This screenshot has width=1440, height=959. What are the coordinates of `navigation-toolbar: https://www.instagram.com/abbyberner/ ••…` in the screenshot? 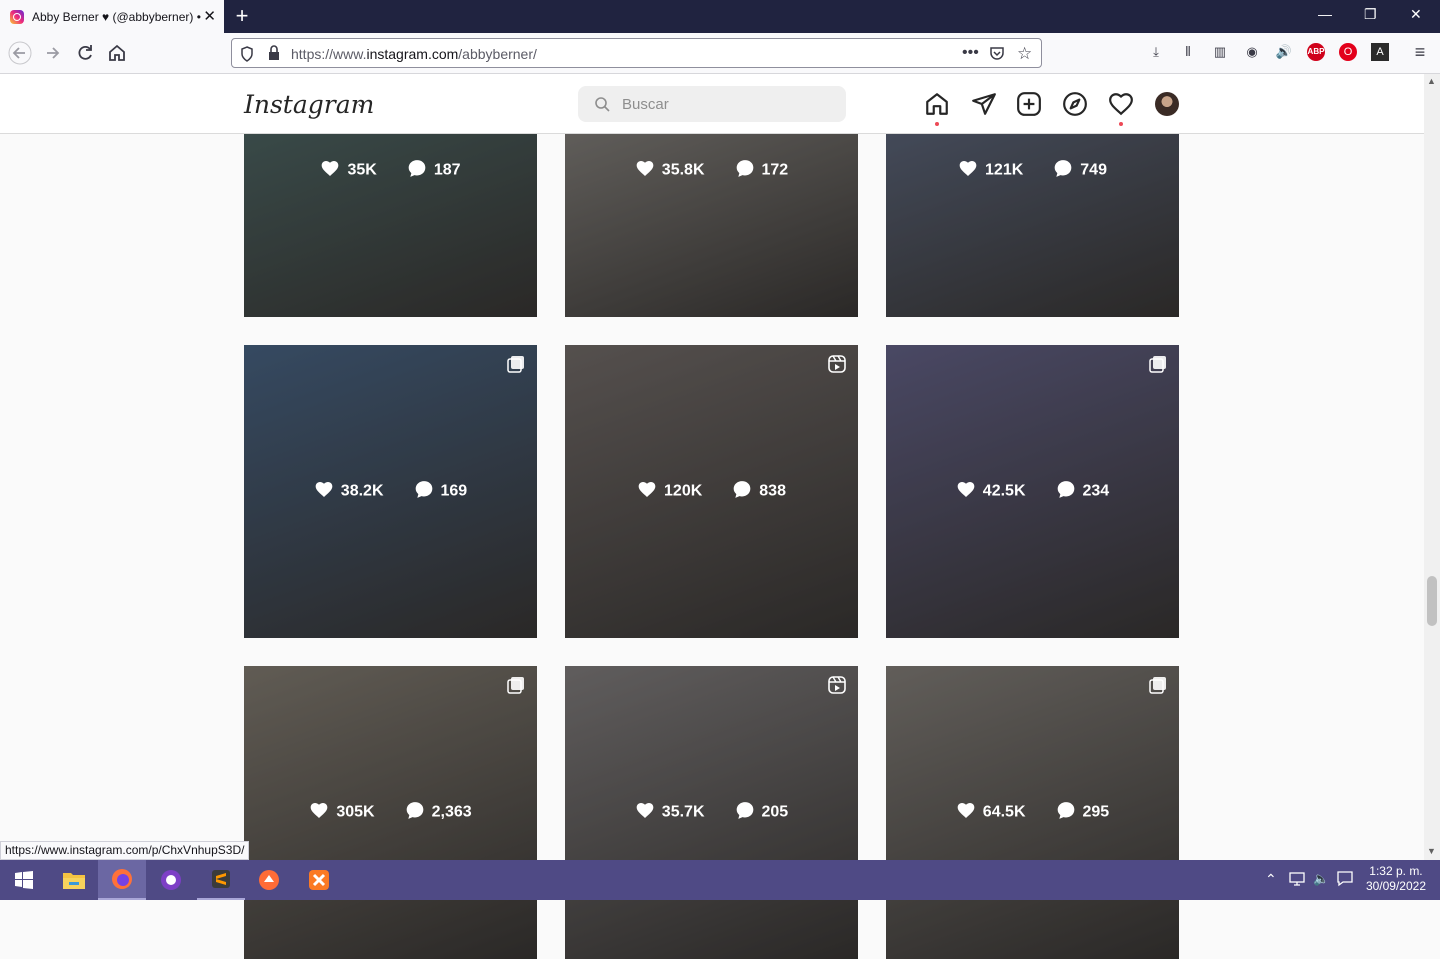 It's located at (720, 53).